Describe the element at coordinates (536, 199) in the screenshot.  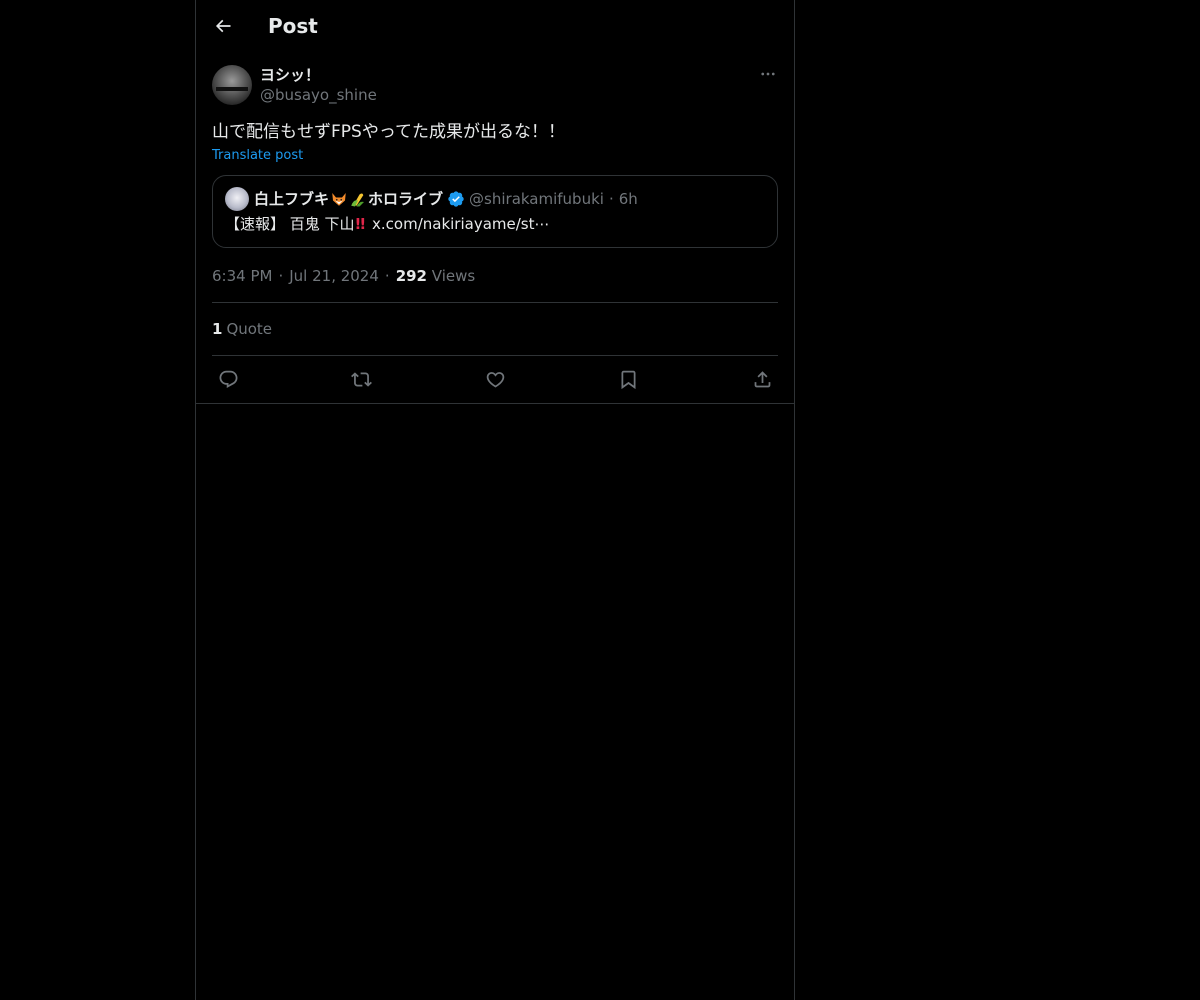
I see `quoted-handle: @shirakamifubuki` at that location.